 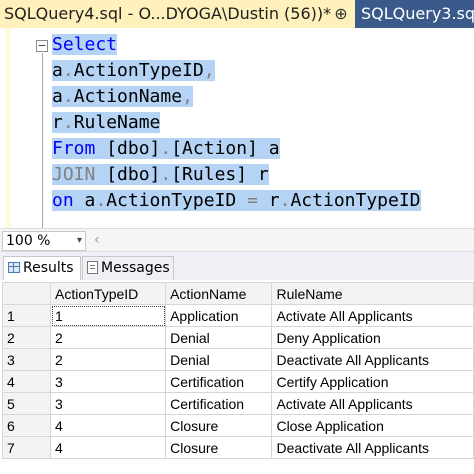 What do you see at coordinates (220, 174) in the screenshot?
I see `code-token: [Rules] r` at bounding box center [220, 174].